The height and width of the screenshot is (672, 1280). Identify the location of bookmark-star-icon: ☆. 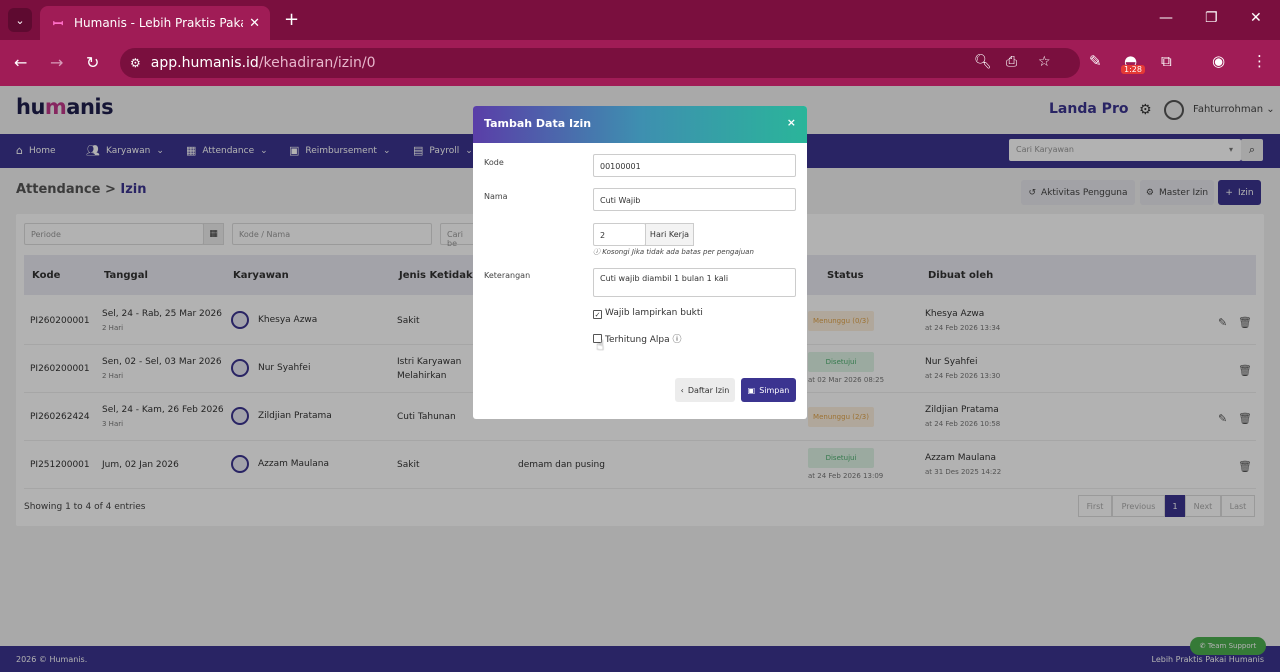
(1044, 62).